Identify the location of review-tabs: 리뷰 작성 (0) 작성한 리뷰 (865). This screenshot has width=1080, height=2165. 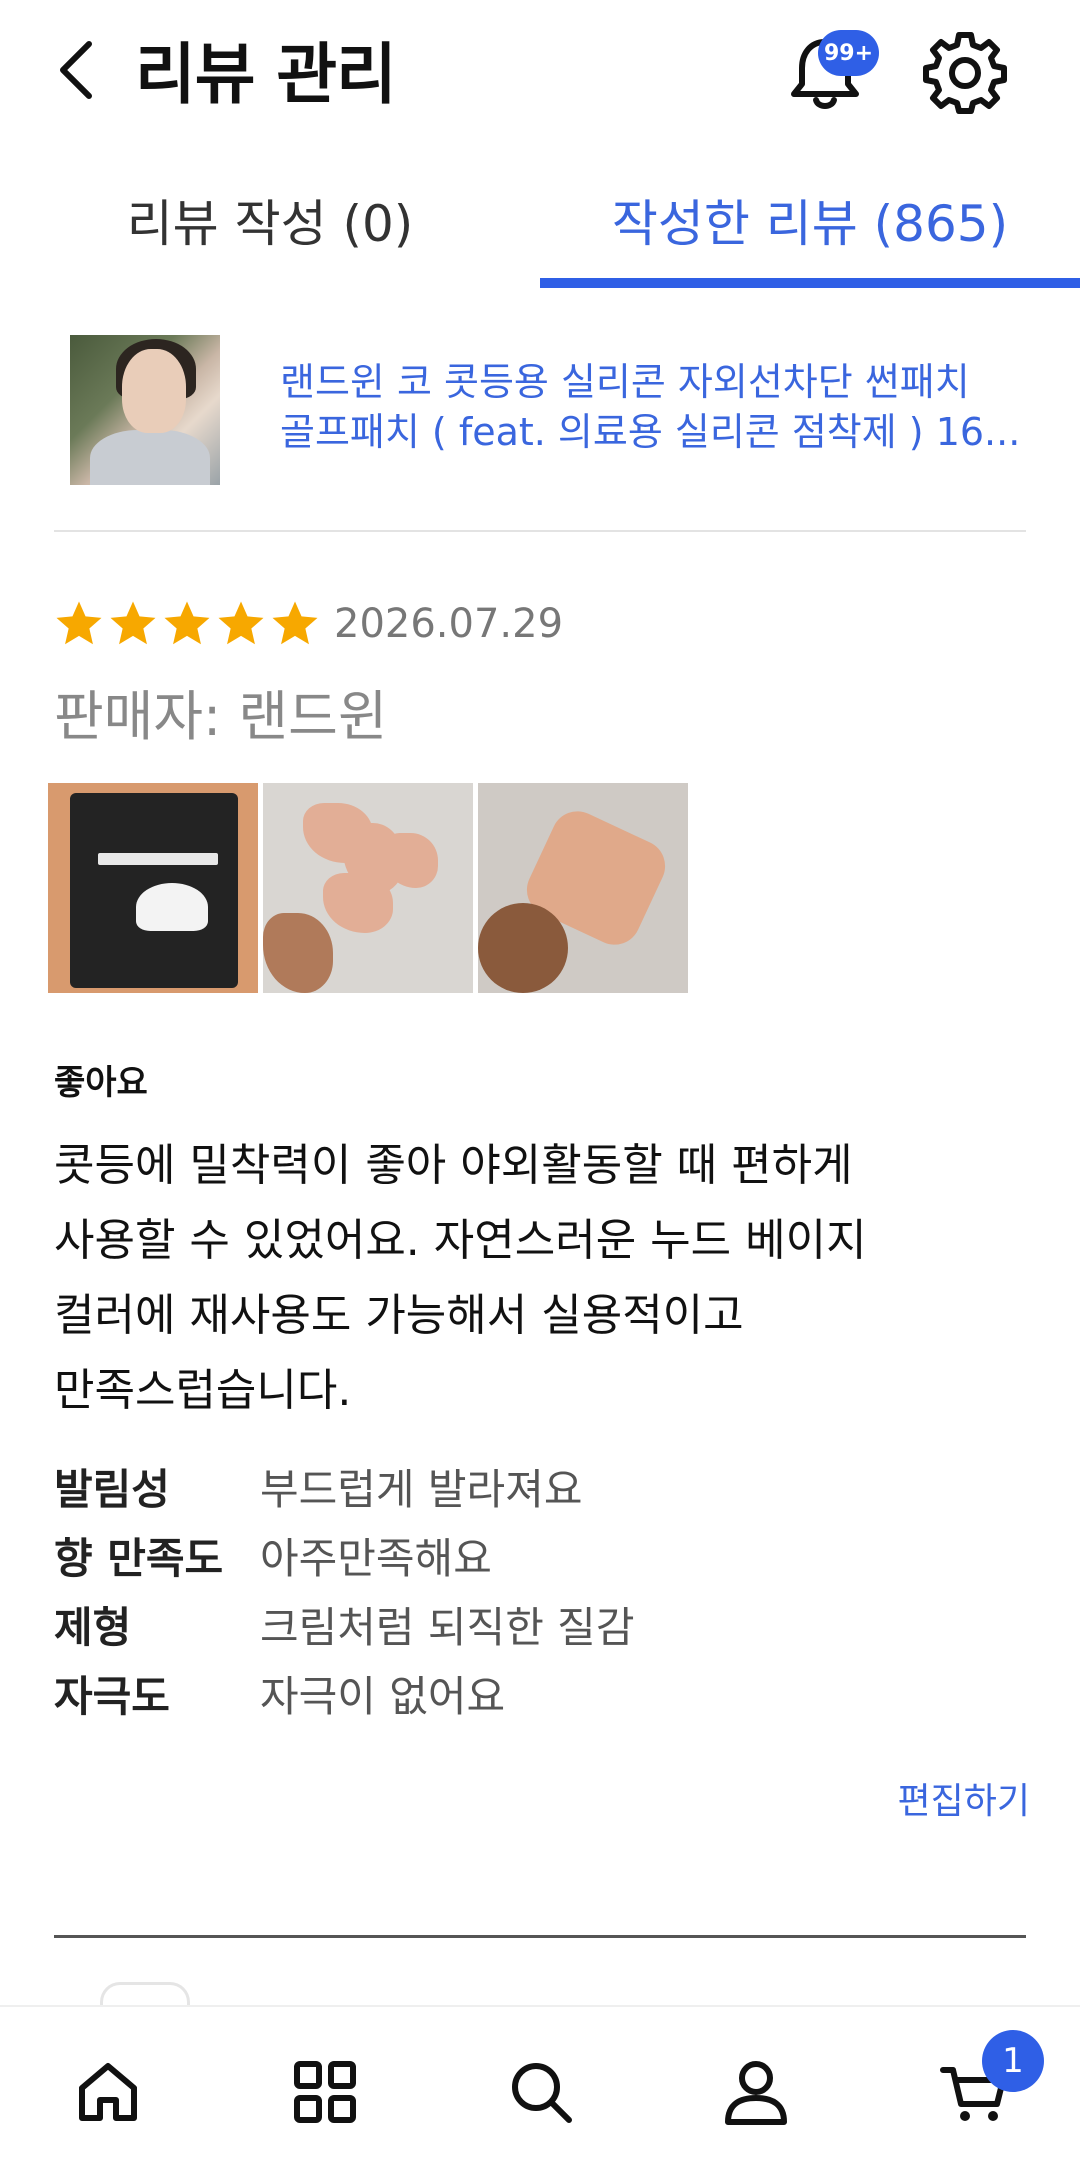
(540, 225).